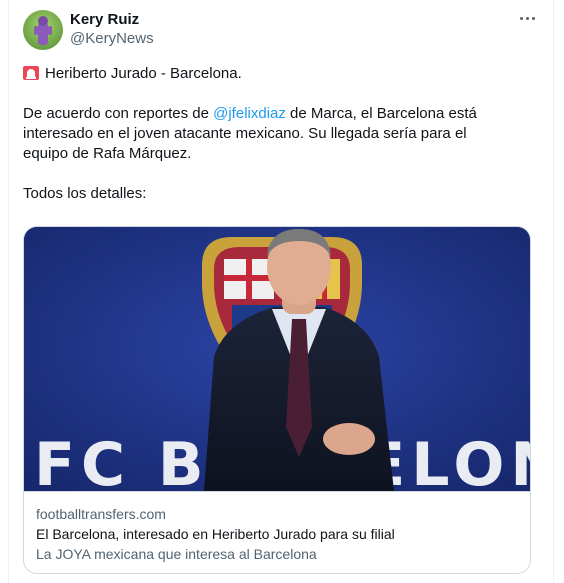 The image size is (564, 583). I want to click on tweet-line-1: Heriberto Jurado - Barcelona., so click(278, 74).